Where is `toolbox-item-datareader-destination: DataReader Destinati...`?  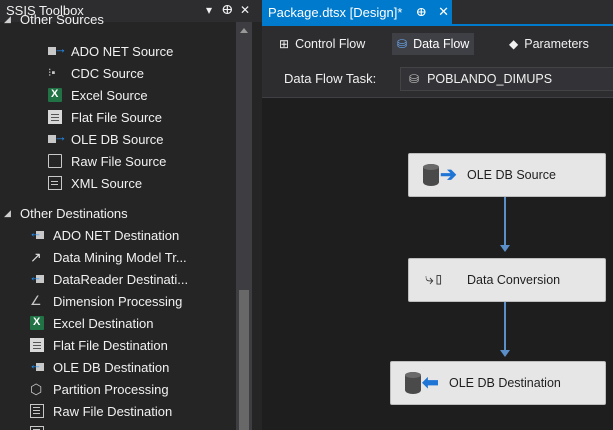 toolbox-item-datareader-destination: DataReader Destinati... is located at coordinates (109, 279).